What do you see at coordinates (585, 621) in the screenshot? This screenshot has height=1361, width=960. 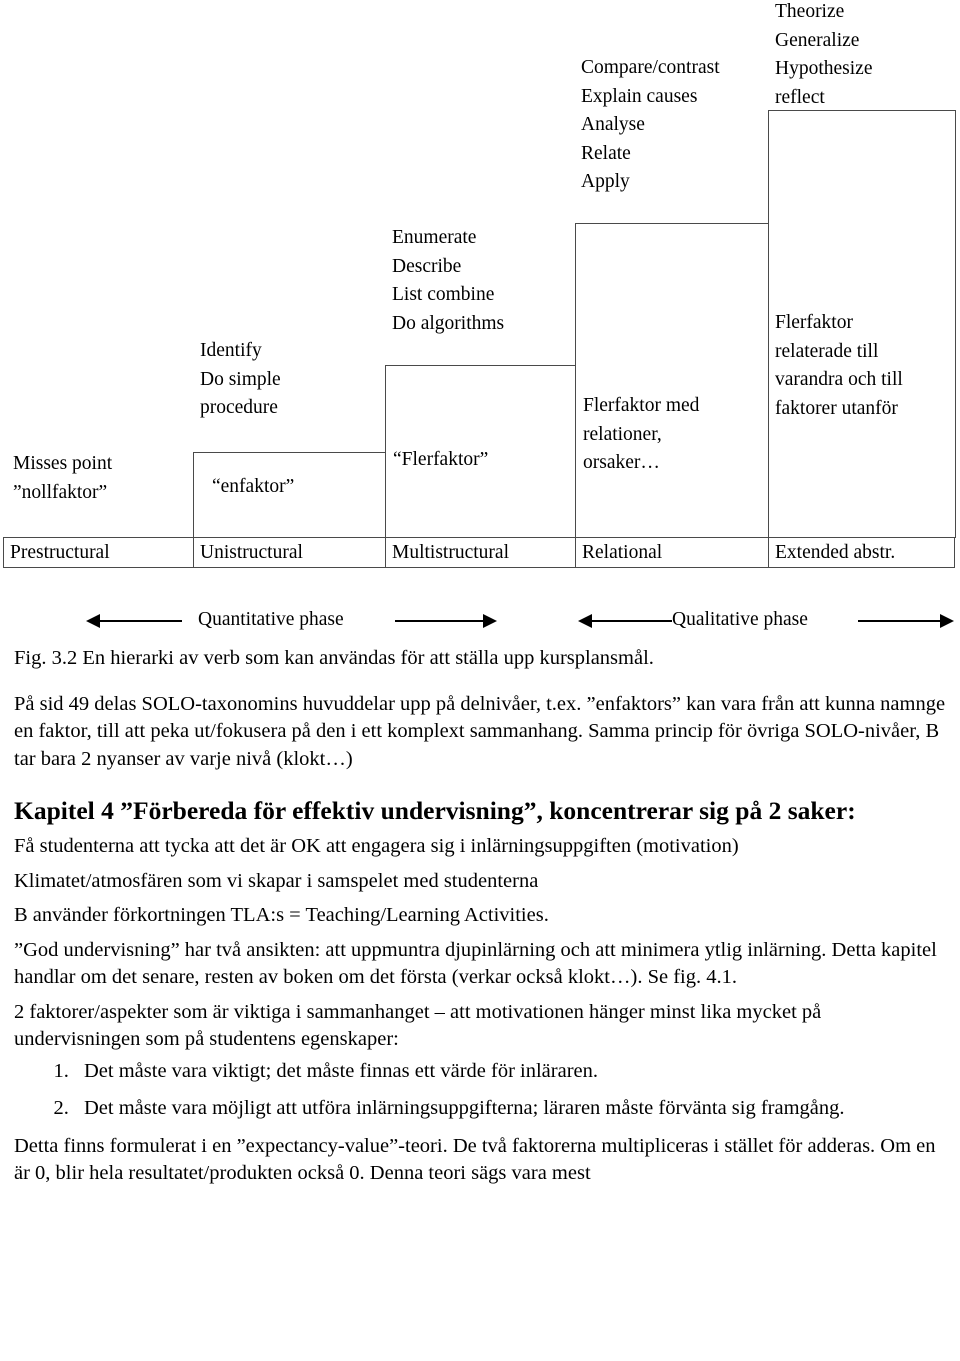 I see `arrow-left-qualitative-icon` at bounding box center [585, 621].